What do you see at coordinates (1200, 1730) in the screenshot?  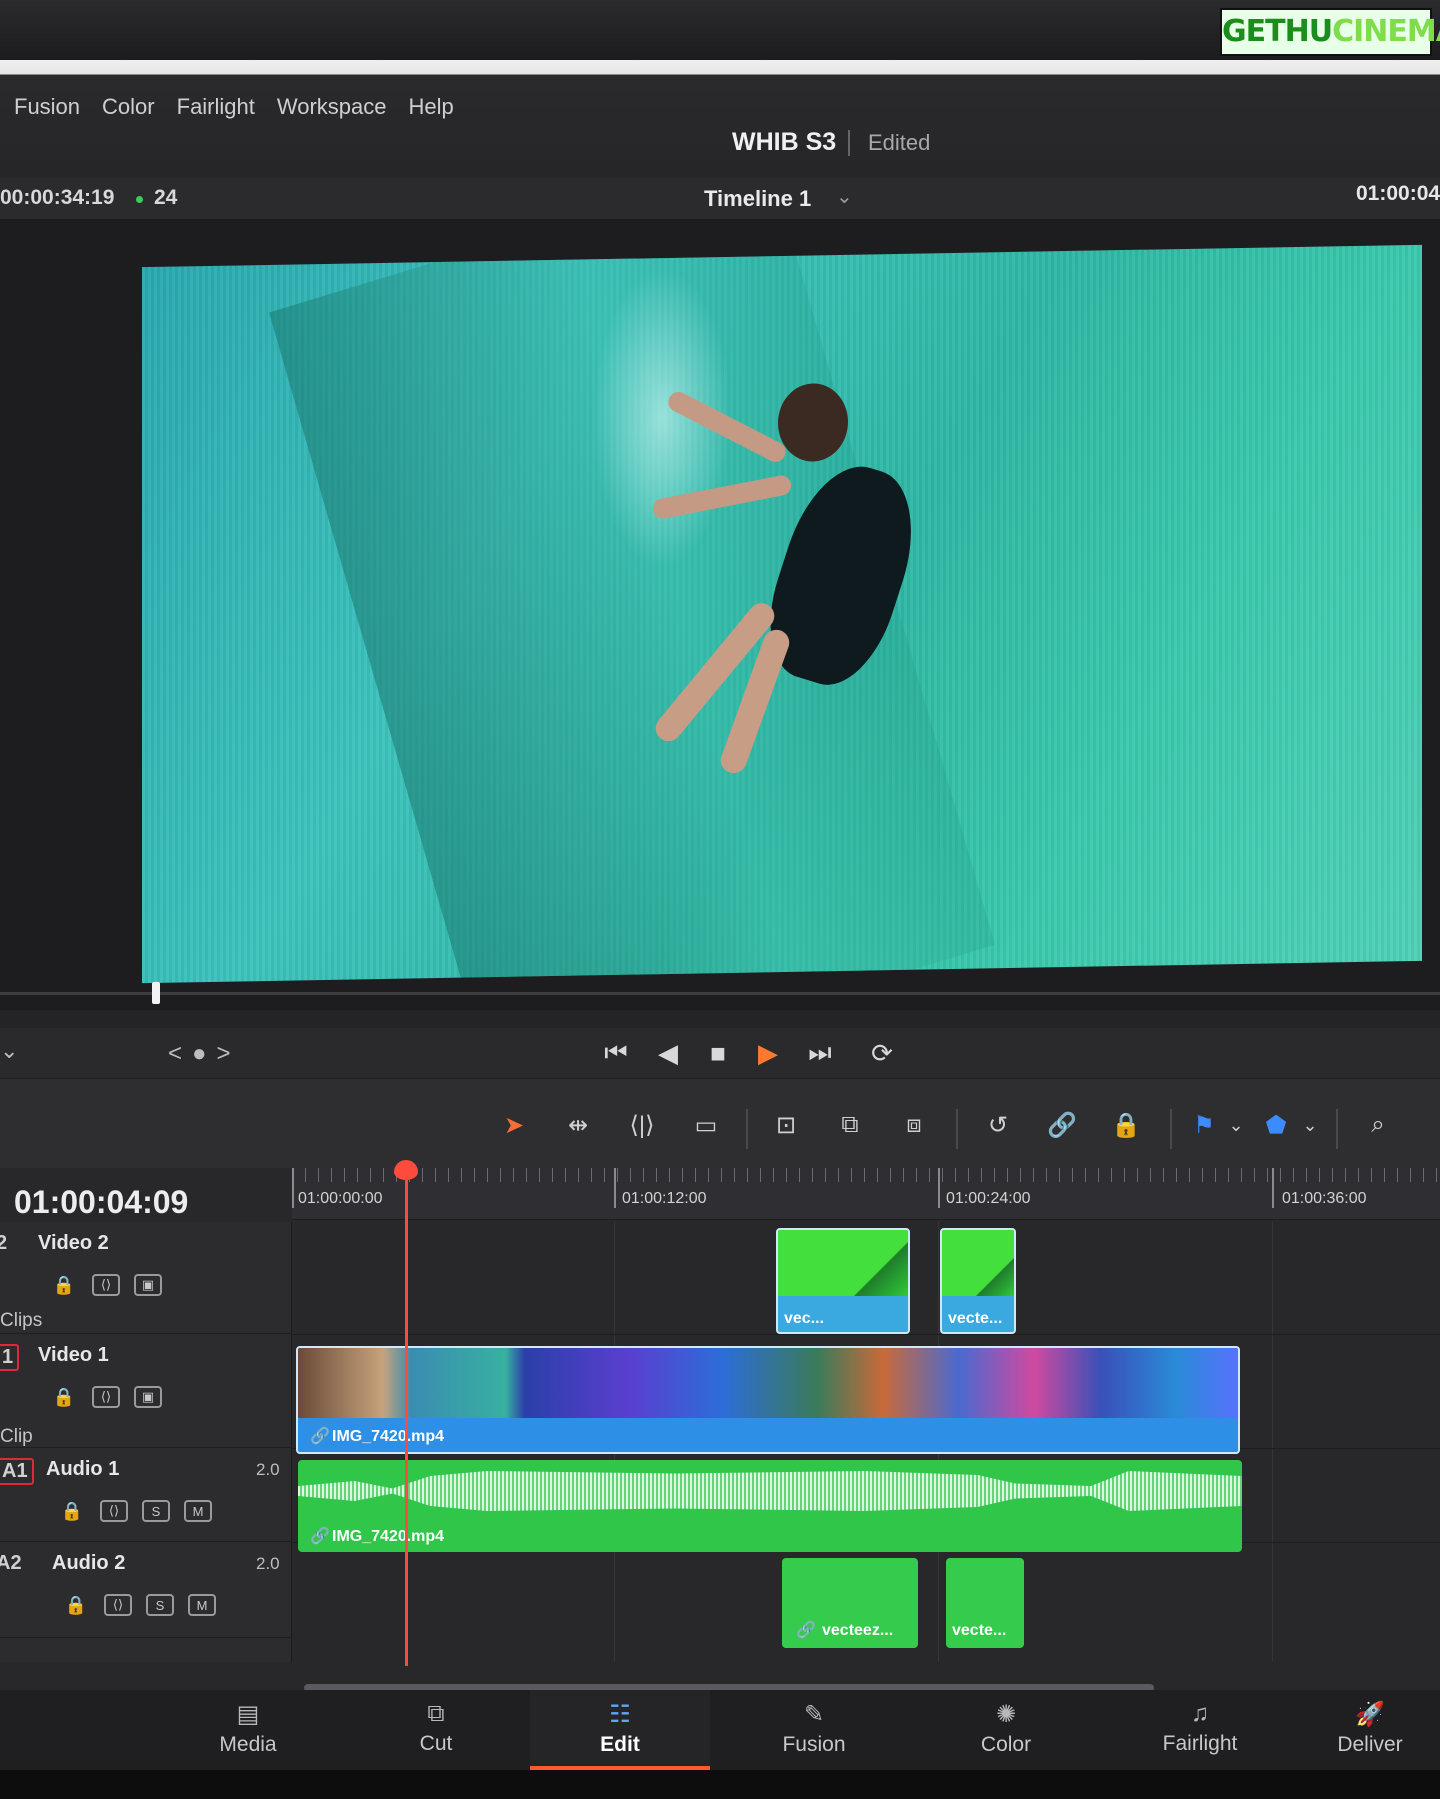 I see `page-fairlight: ♫ Fairlight` at bounding box center [1200, 1730].